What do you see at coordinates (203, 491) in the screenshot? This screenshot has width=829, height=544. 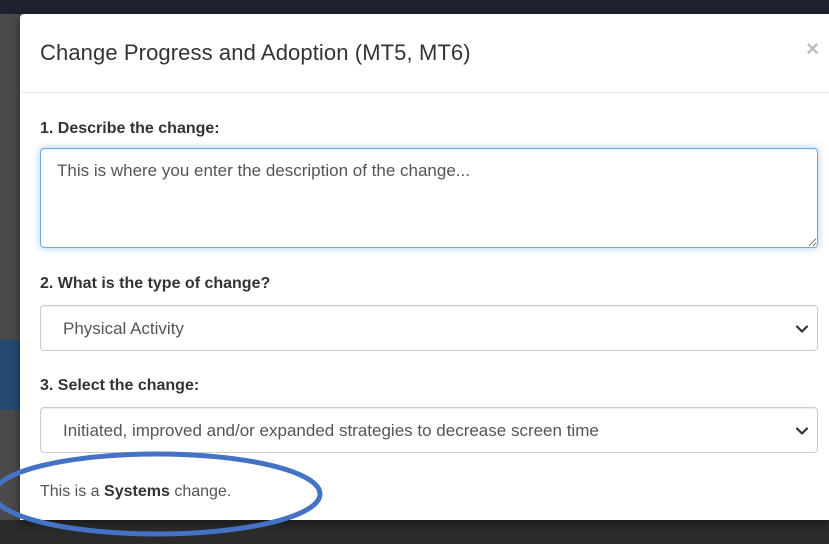 I see `note-suffix: change.` at bounding box center [203, 491].